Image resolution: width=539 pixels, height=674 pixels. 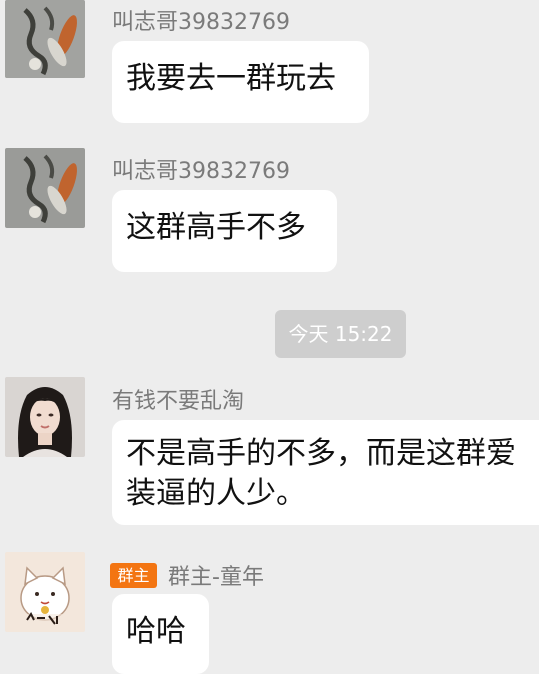 I want to click on lucky-cat-avatar, so click(x=45, y=592).